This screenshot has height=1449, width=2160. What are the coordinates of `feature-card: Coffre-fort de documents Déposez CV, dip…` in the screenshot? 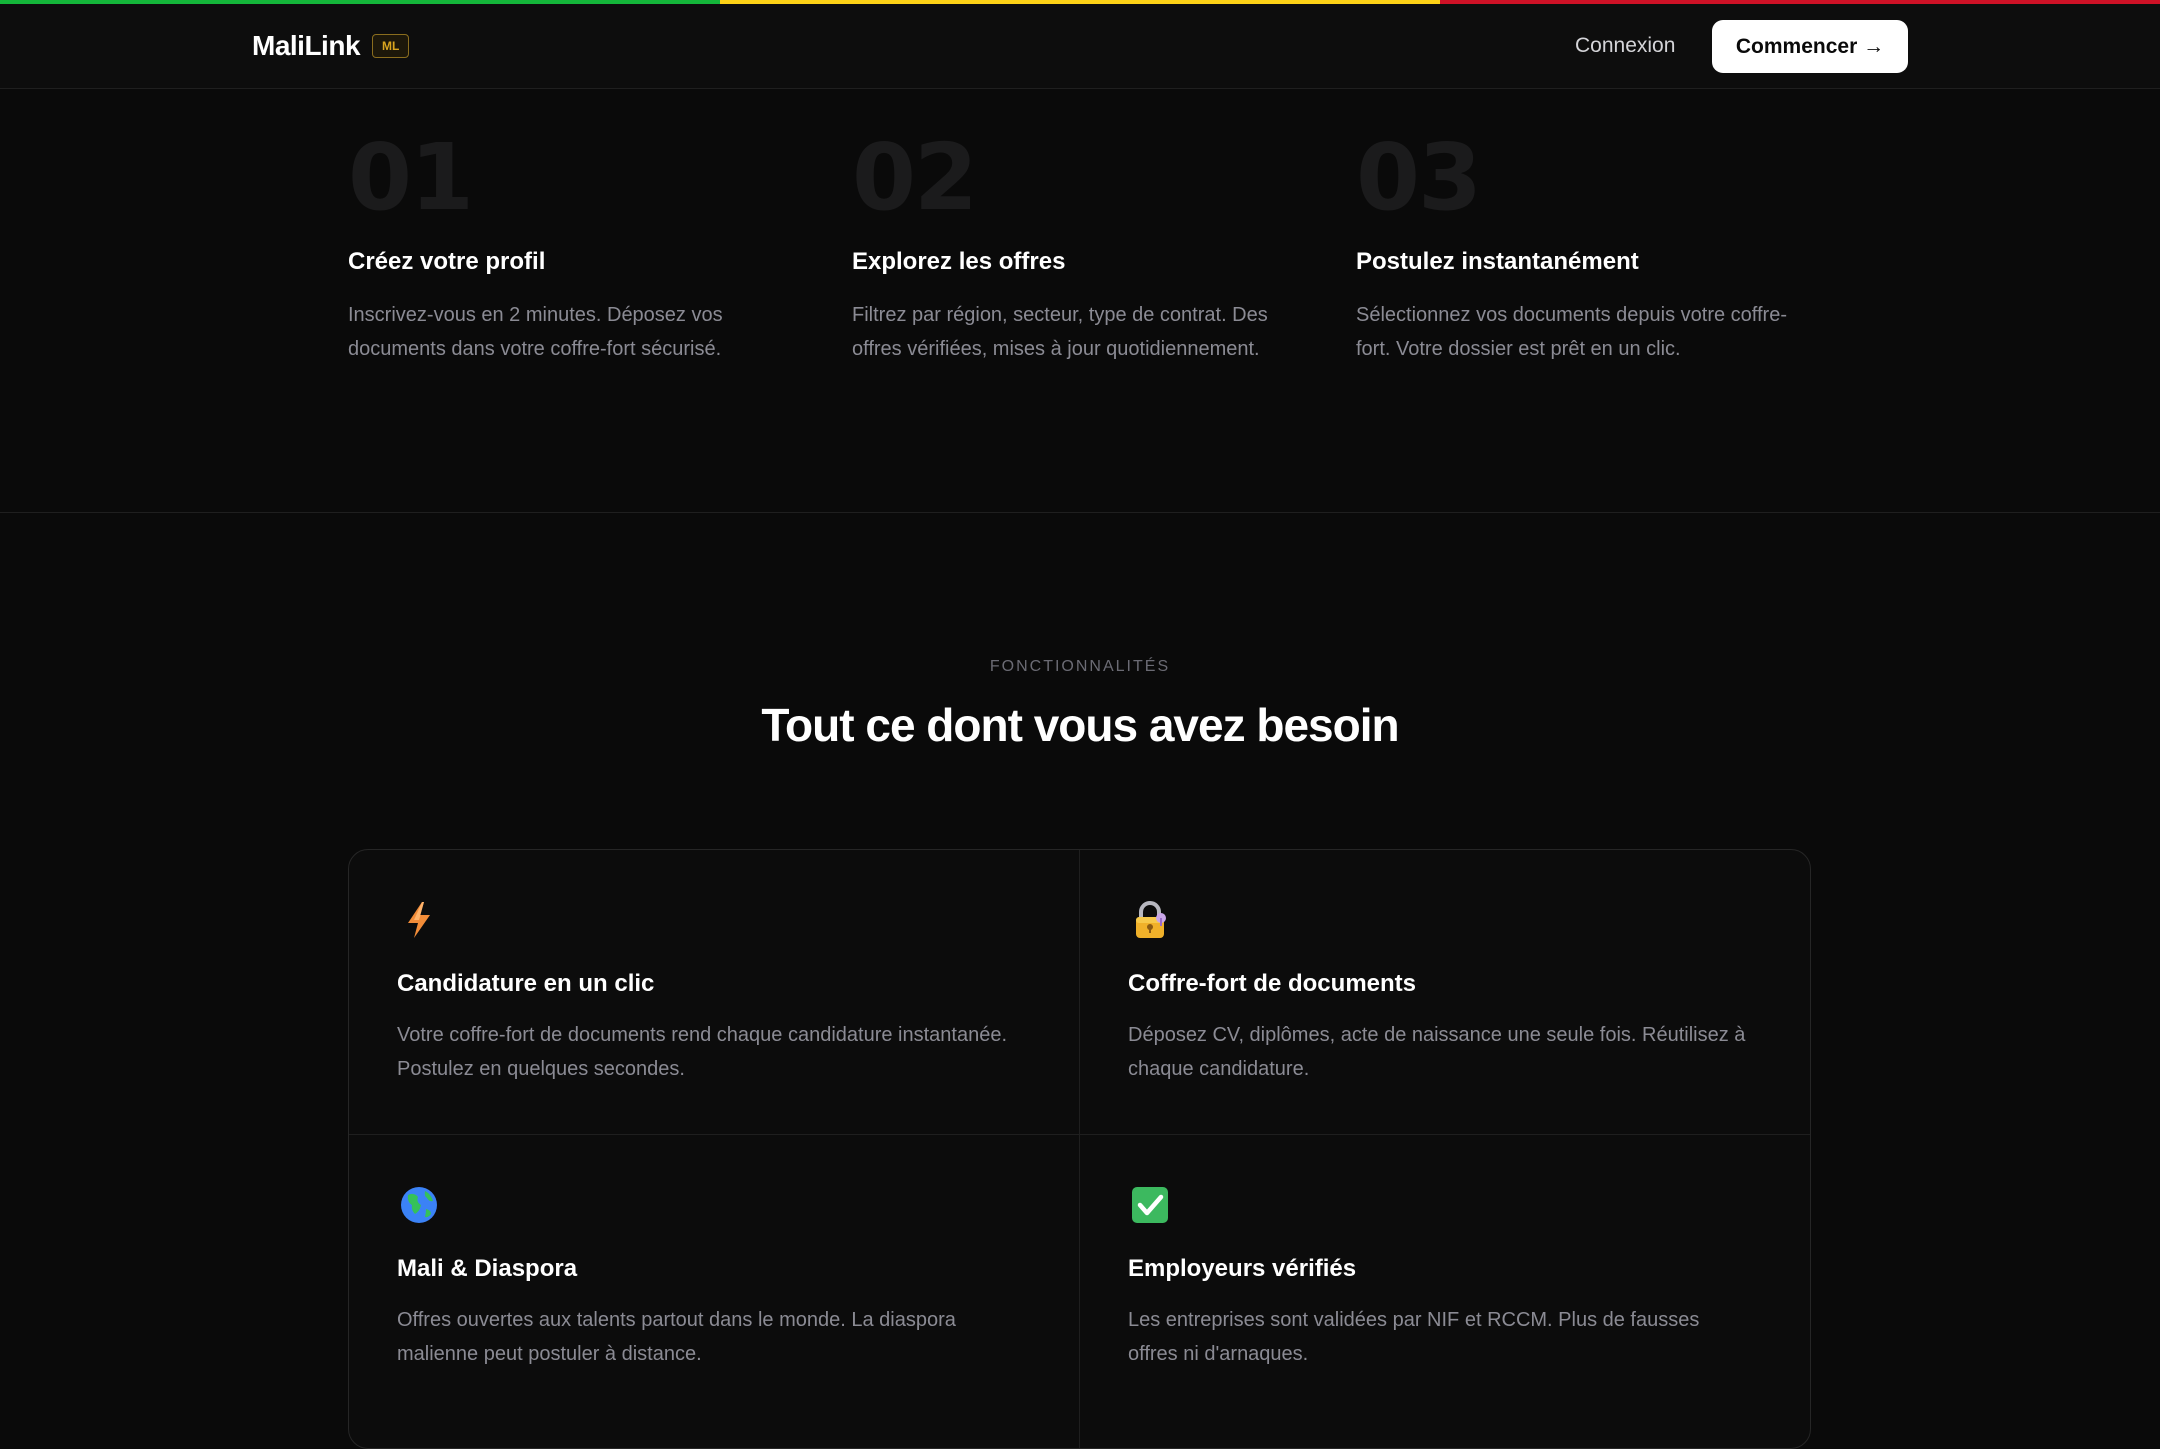 It's located at (1445, 992).